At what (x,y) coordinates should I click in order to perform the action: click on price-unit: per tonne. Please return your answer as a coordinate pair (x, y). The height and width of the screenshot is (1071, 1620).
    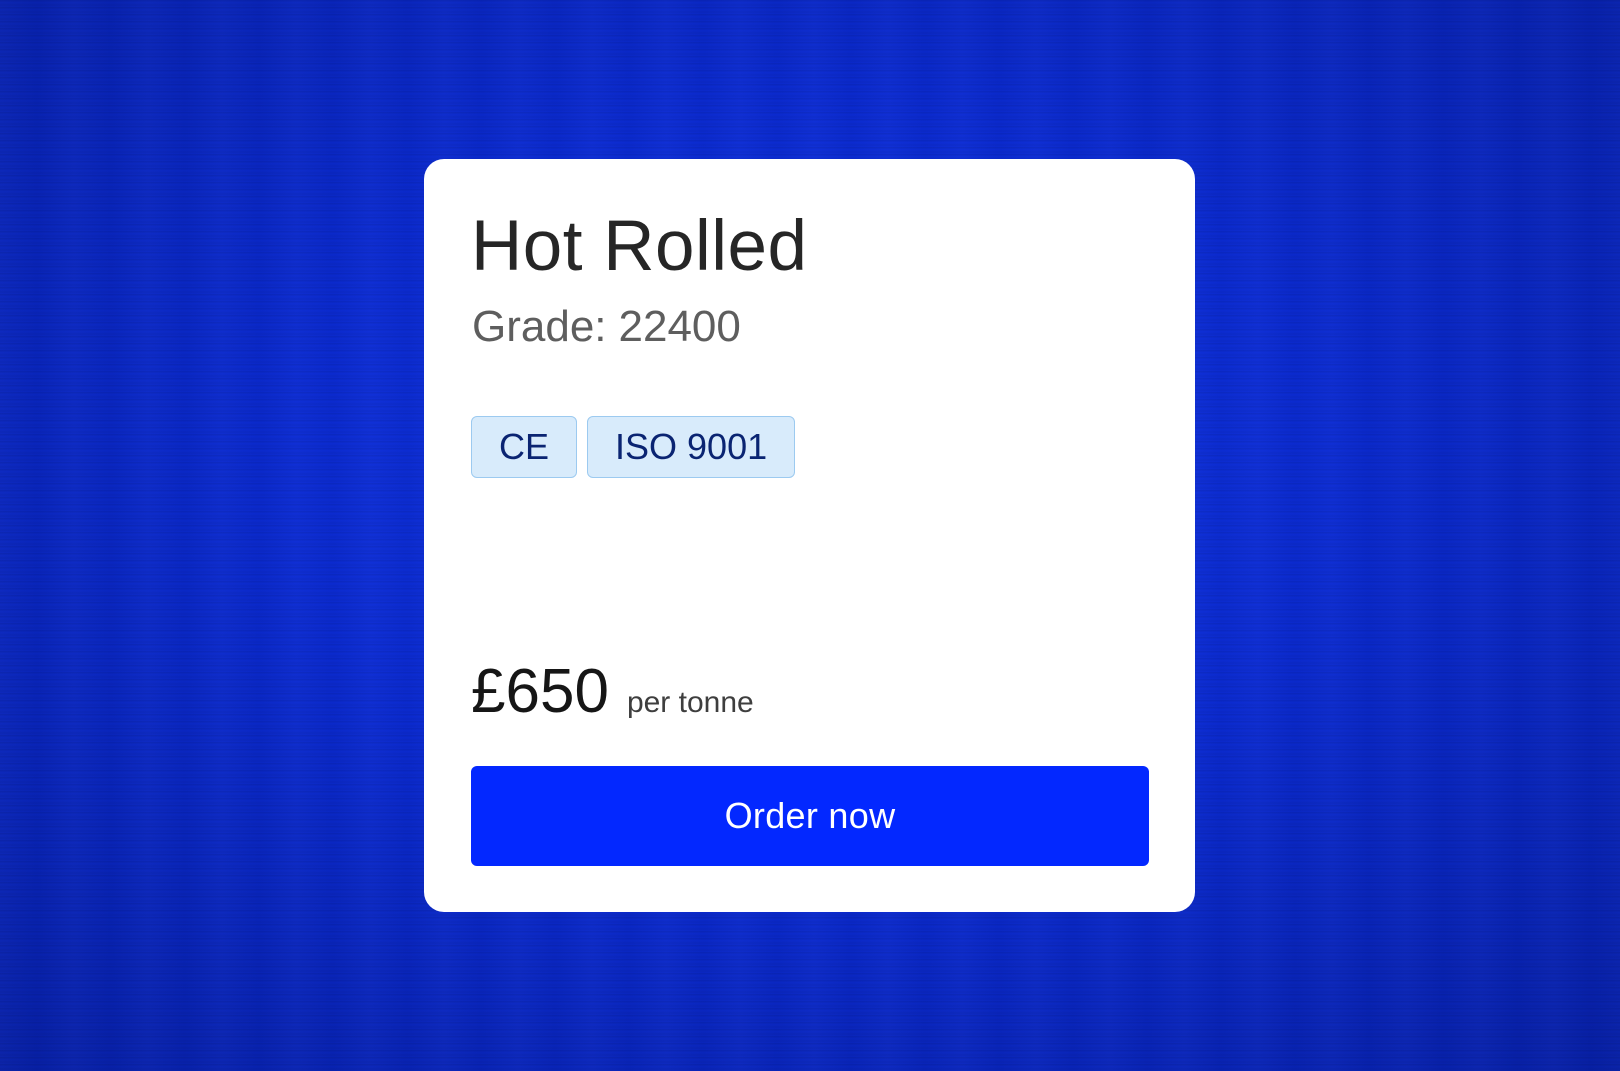
    Looking at the image, I should click on (690, 702).